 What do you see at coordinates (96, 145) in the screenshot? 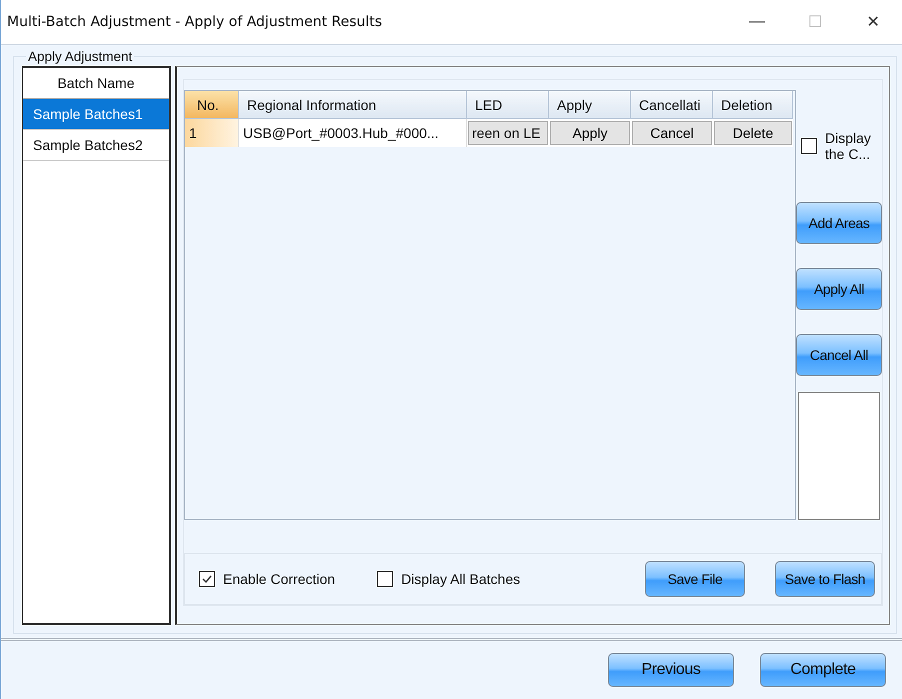
I see `batch-item: Sample Batches2` at bounding box center [96, 145].